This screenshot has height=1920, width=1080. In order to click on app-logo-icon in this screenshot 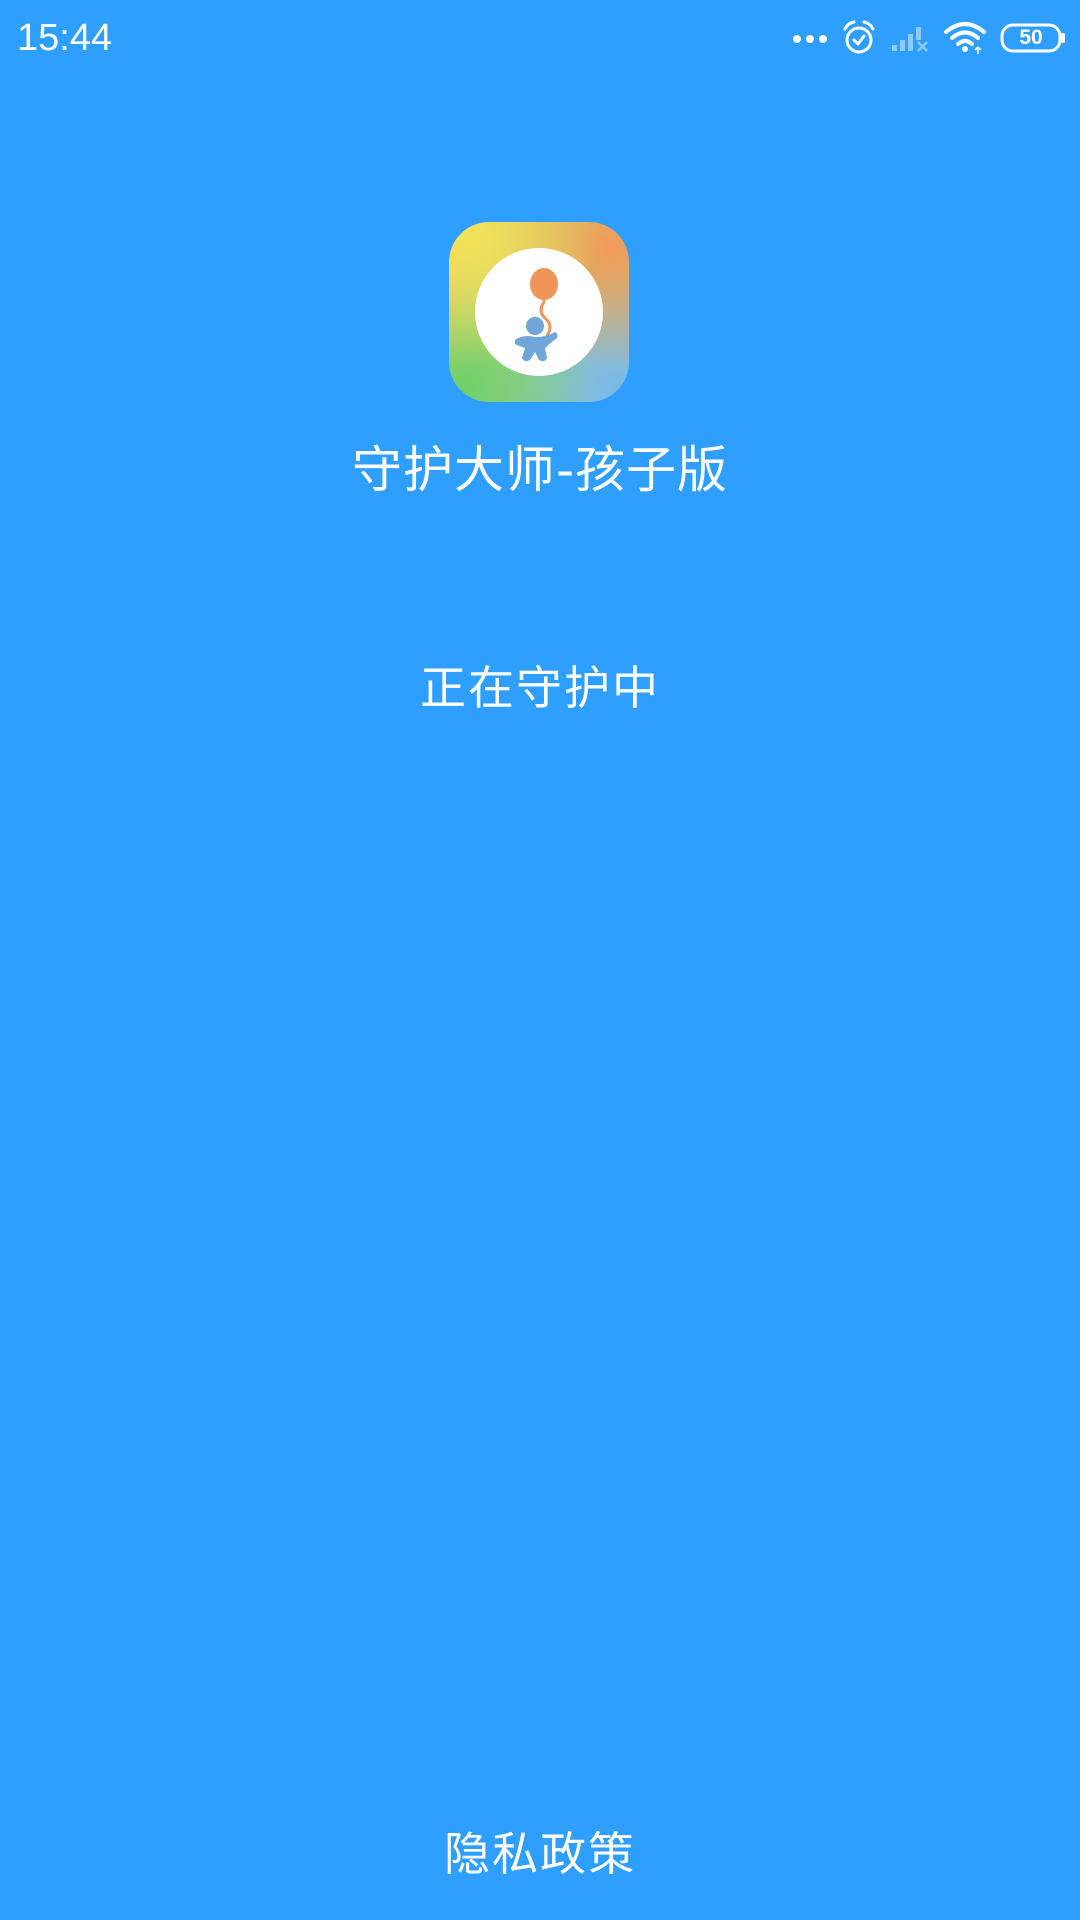, I will do `click(539, 312)`.